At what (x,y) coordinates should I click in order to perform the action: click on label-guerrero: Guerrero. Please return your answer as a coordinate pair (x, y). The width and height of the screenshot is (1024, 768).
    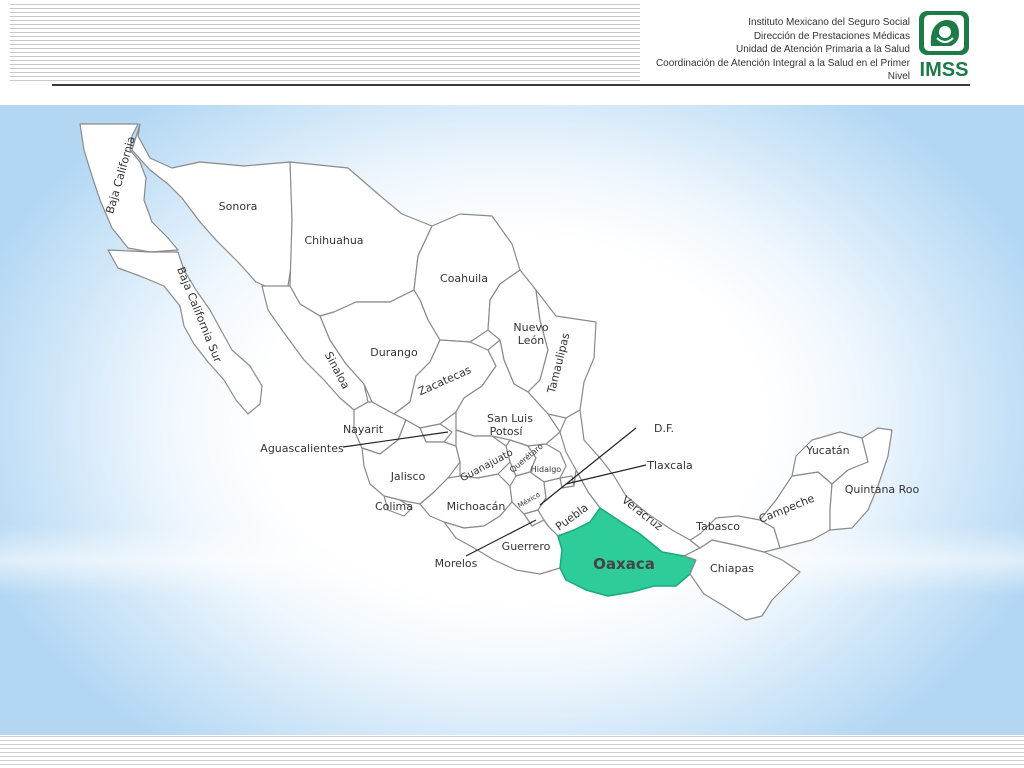
    Looking at the image, I should click on (526, 546).